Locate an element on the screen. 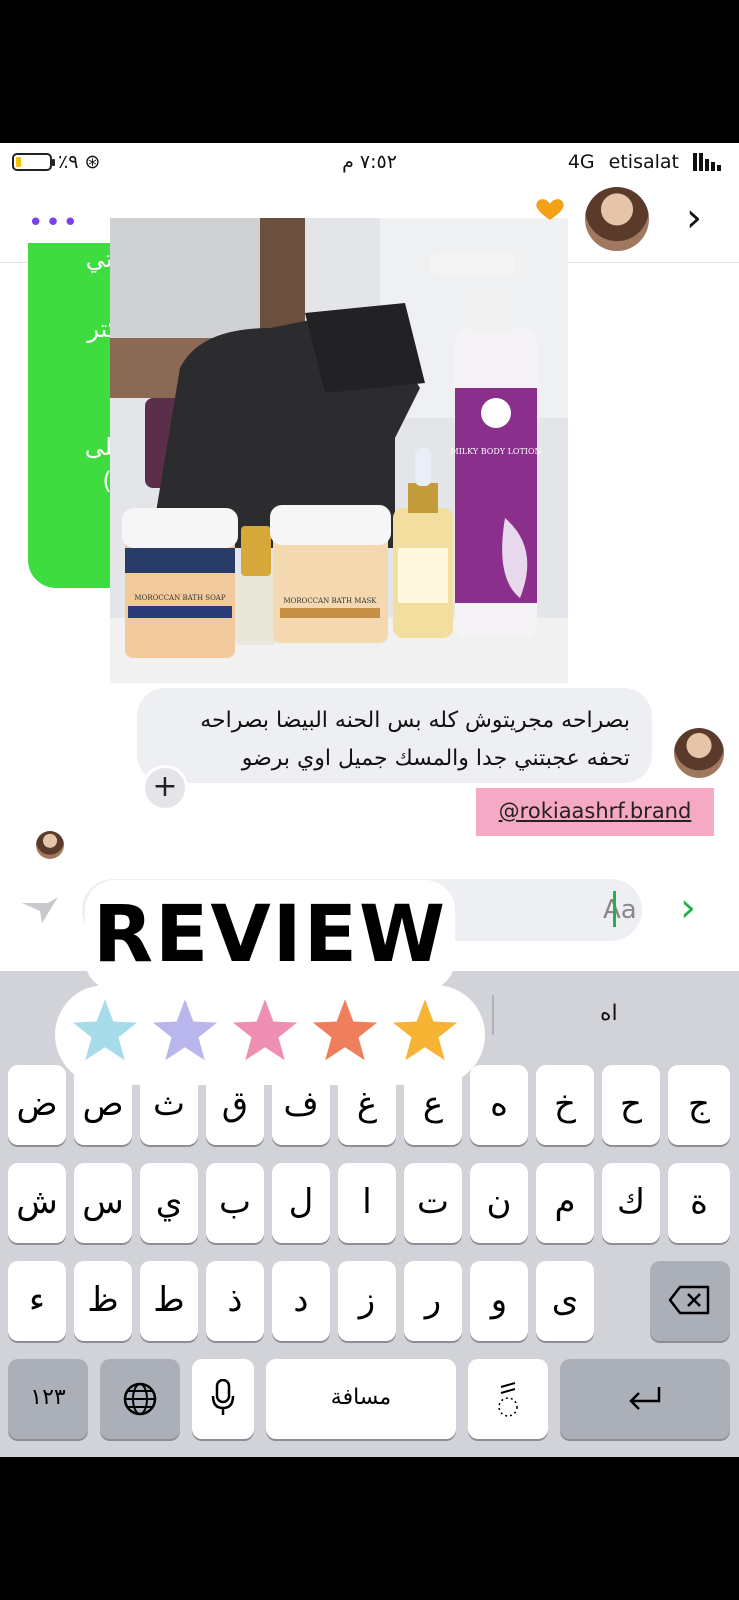 This screenshot has width=739, height=1600. soap-label: MOROCCAN BATH SOAP is located at coordinates (179, 598).